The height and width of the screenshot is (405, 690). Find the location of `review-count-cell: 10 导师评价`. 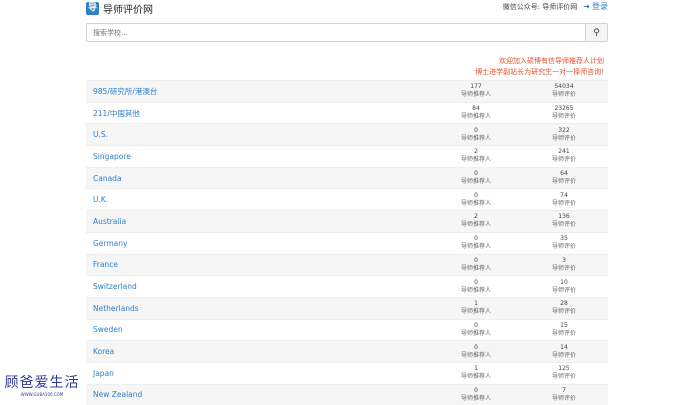

review-count-cell: 10 导师评价 is located at coordinates (564, 287).